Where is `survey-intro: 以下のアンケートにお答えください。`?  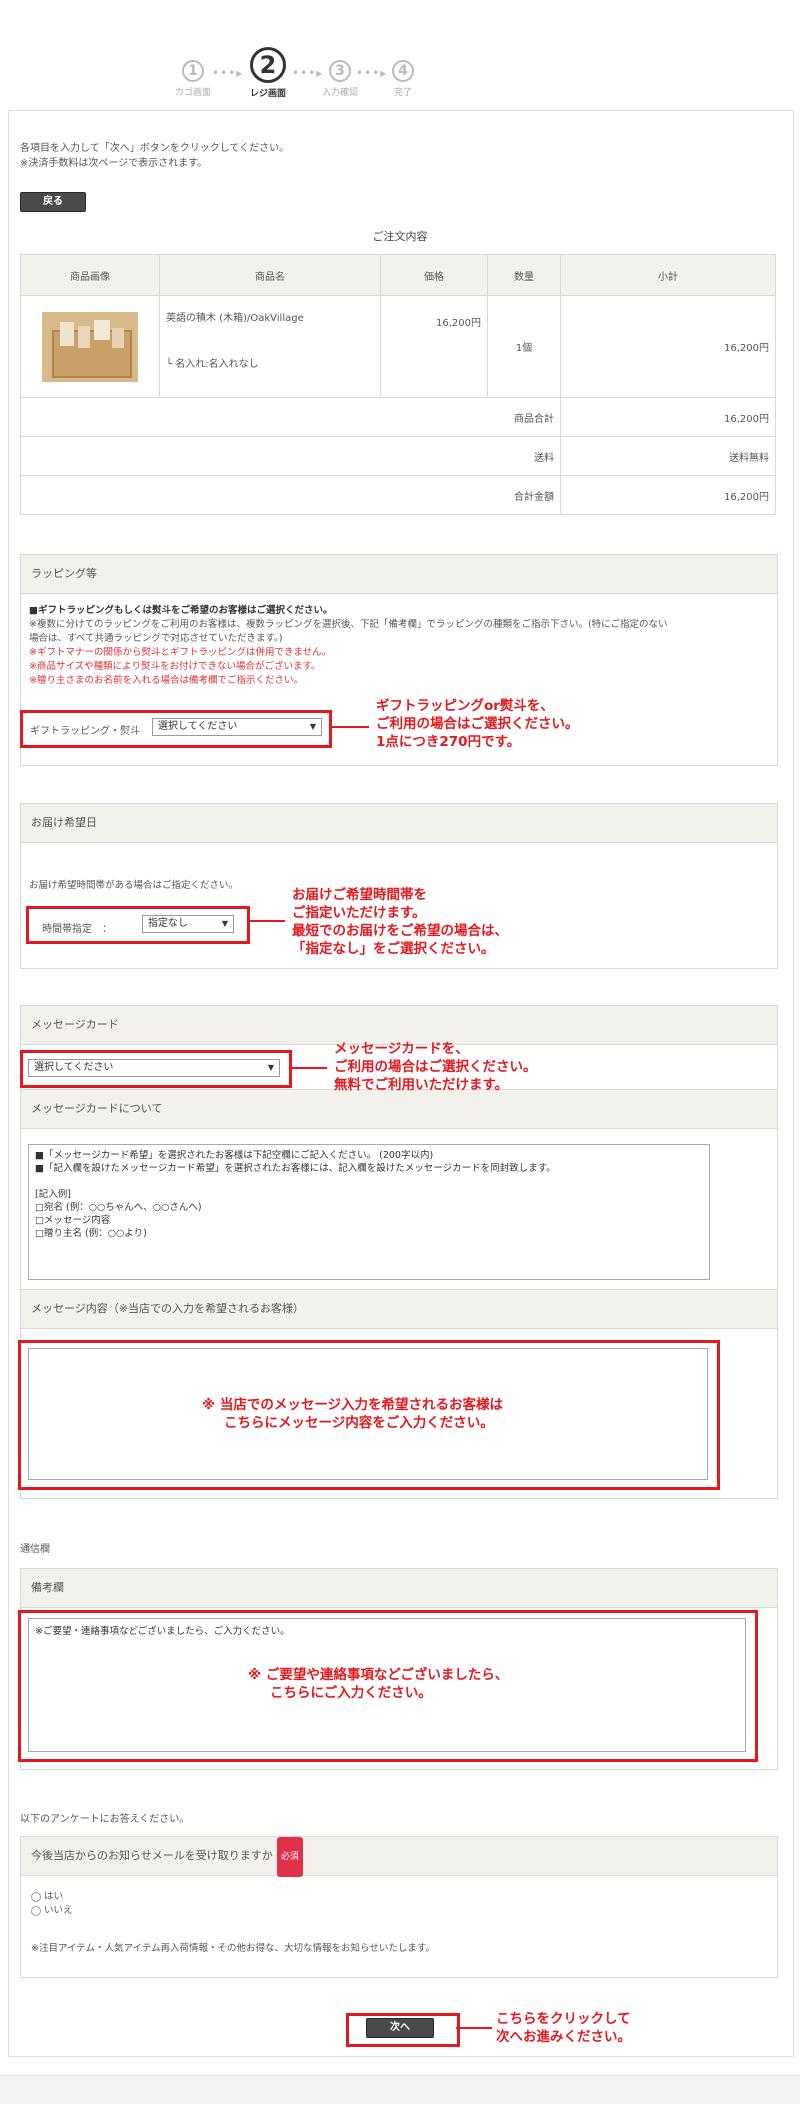
survey-intro: 以下のアンケートにお答えください。 is located at coordinates (105, 1819).